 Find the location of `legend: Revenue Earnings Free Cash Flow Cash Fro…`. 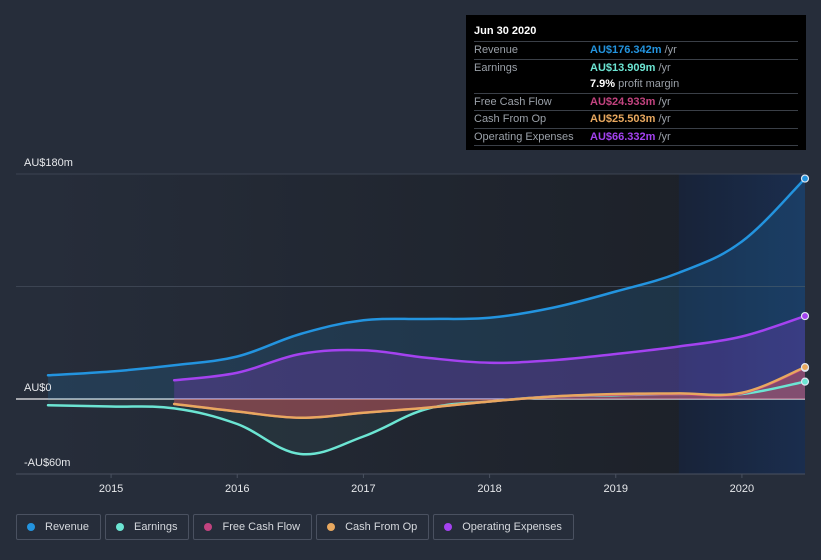

legend: Revenue Earnings Free Cash Flow Cash Fro… is located at coordinates (295, 527).